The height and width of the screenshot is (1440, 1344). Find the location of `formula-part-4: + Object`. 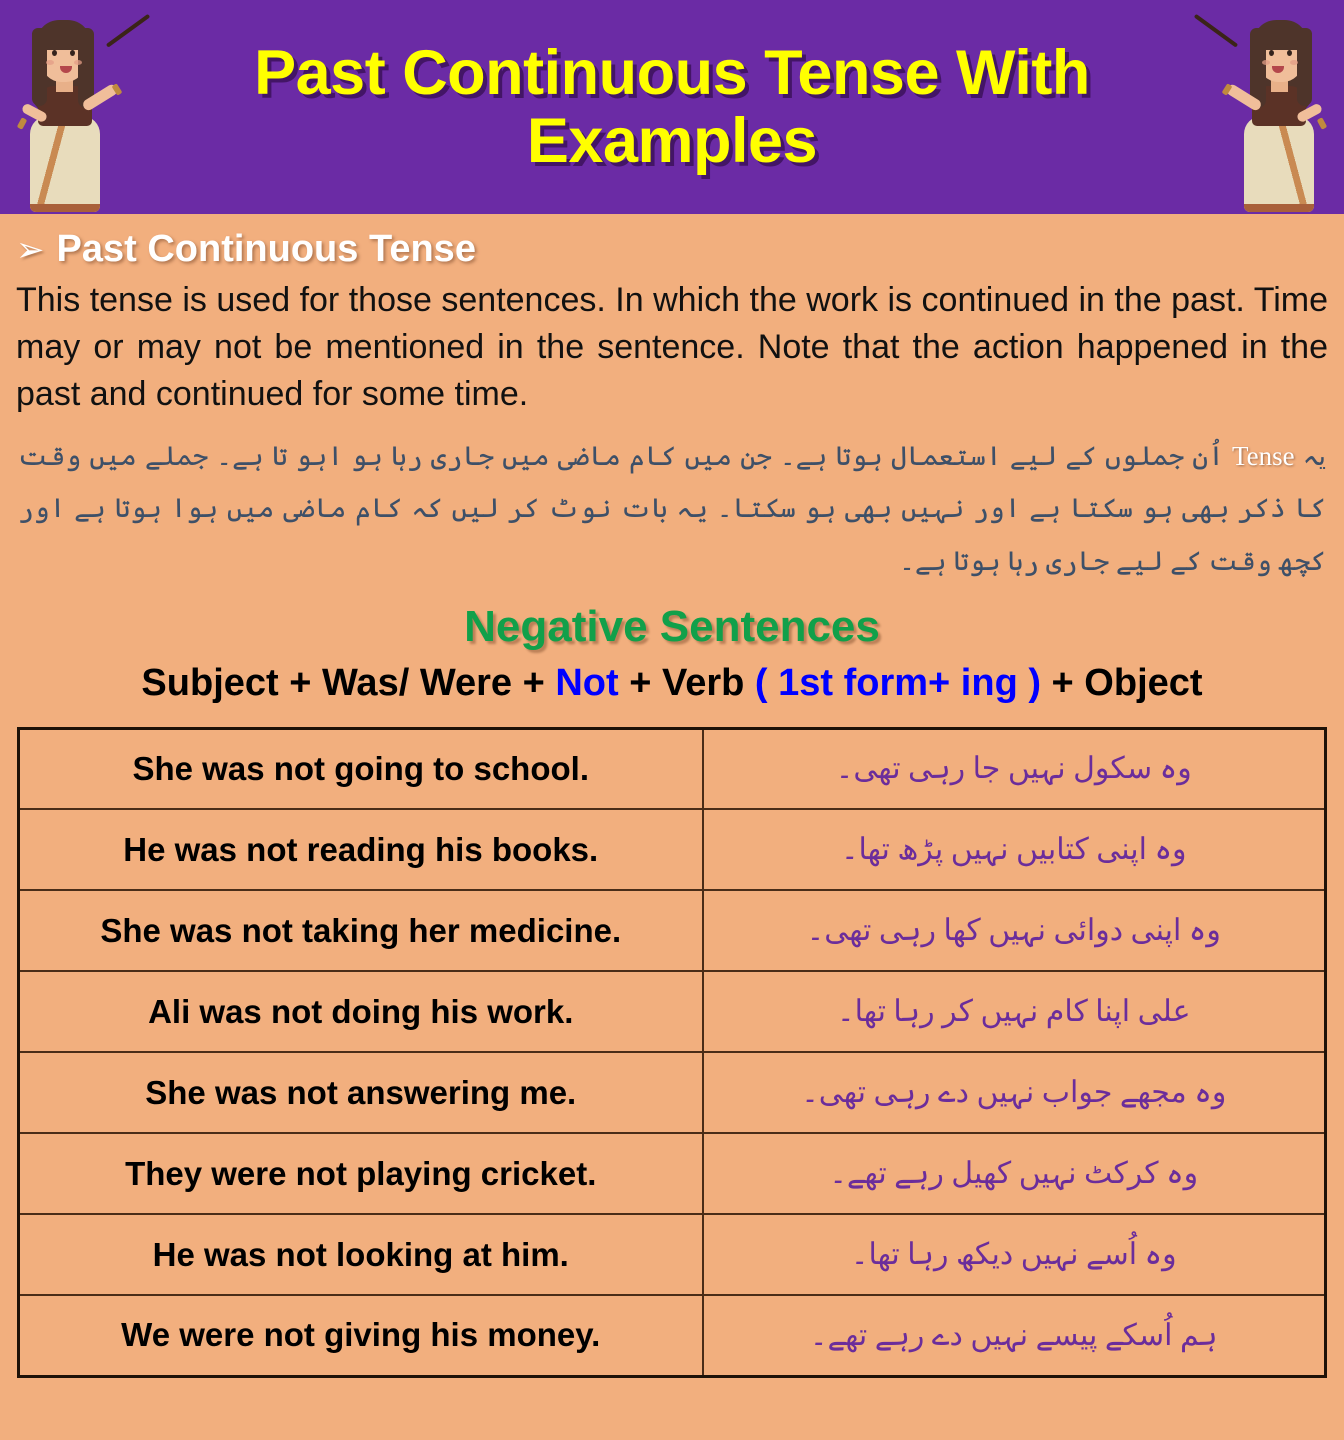

formula-part-4: + Object is located at coordinates (1122, 682).